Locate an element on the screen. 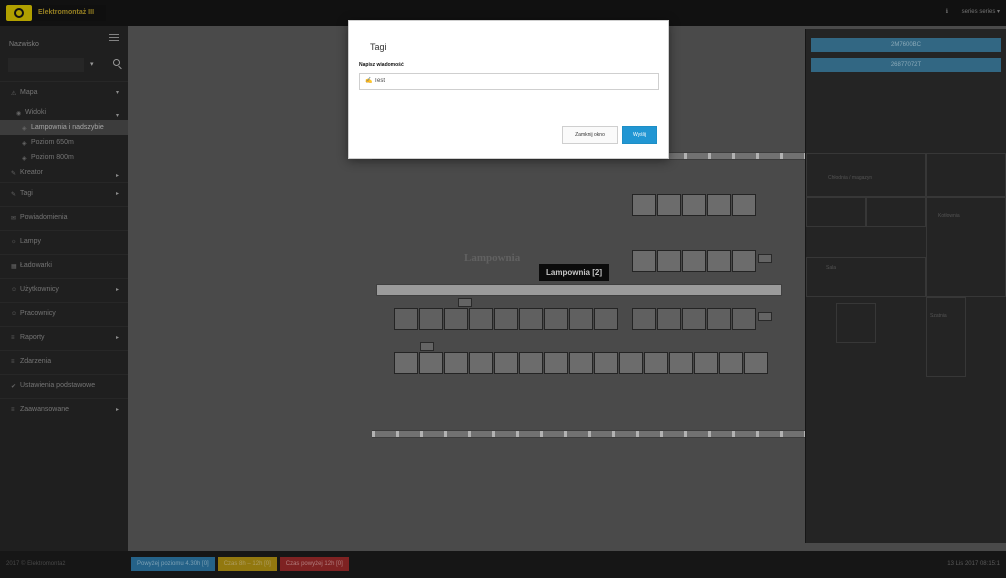  send-button: Wyślij is located at coordinates (639, 135).